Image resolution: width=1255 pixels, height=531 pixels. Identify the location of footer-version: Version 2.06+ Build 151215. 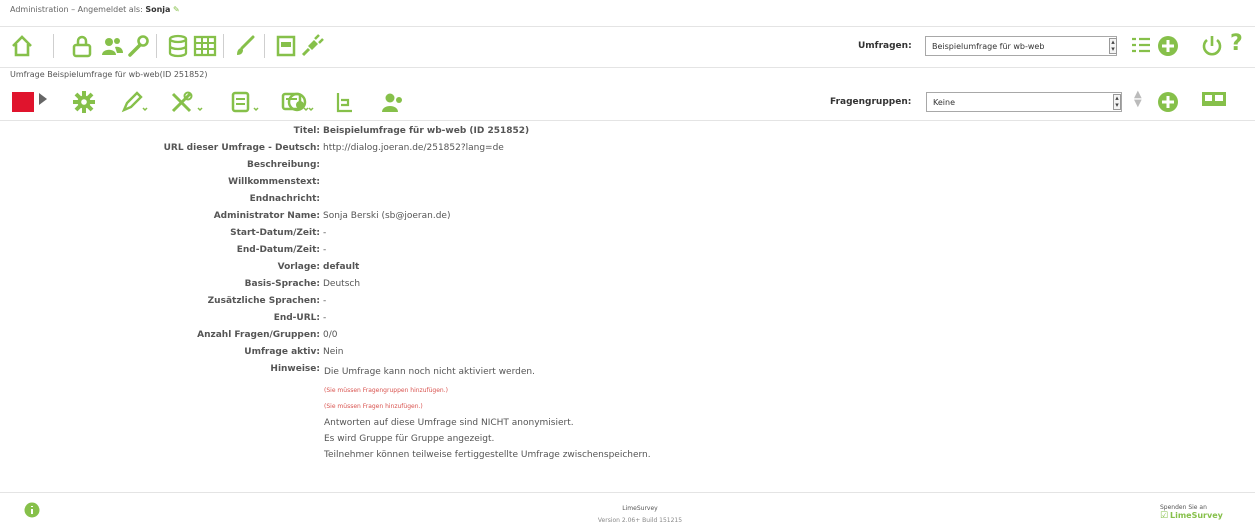
(640, 520).